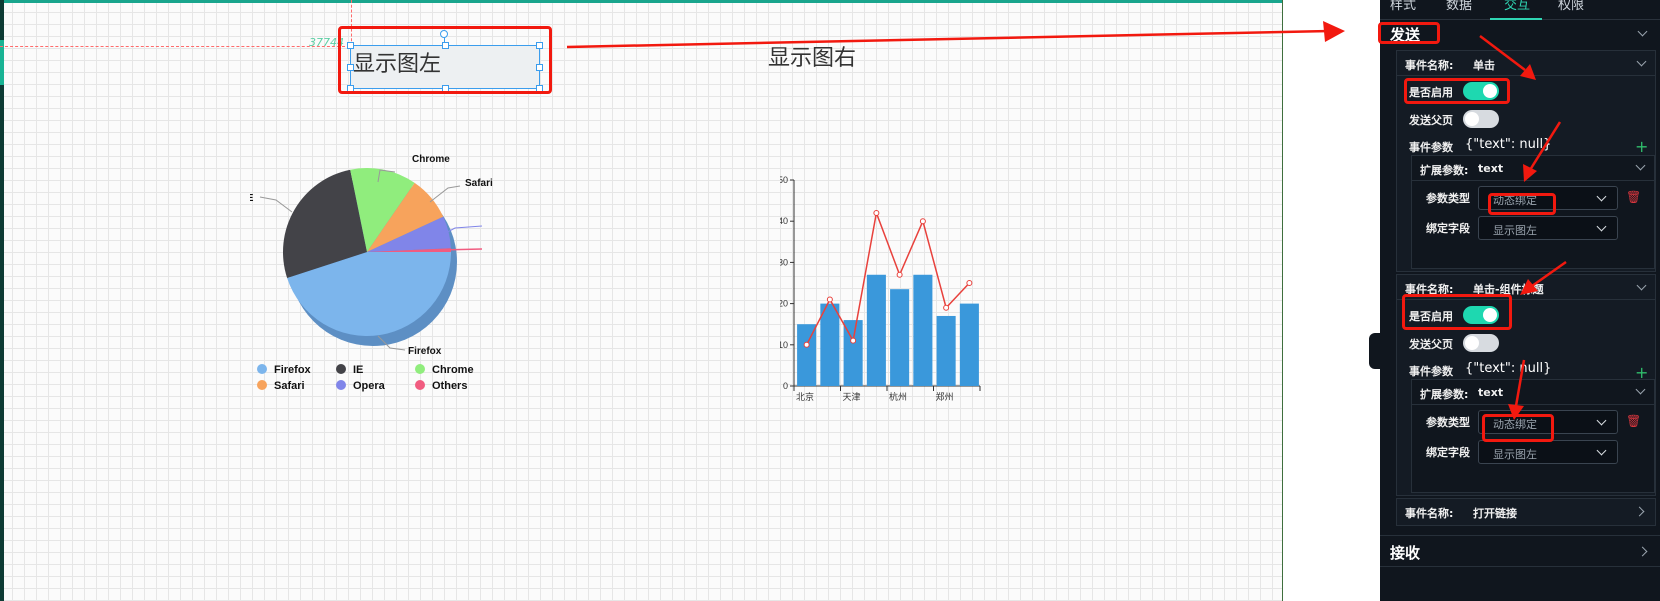  I want to click on arrow-head, so click(1334, 31).